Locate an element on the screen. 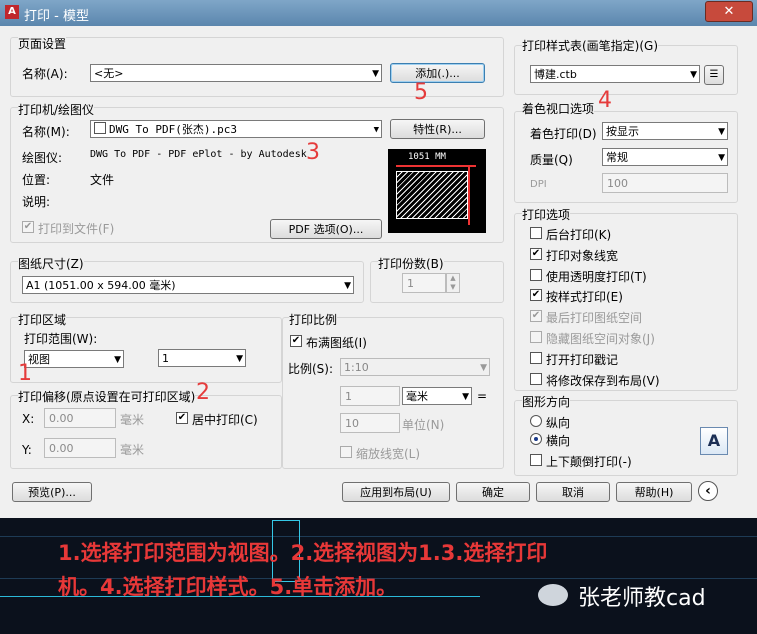 The height and width of the screenshot is (634, 757). close-button: ✕ is located at coordinates (729, 11).